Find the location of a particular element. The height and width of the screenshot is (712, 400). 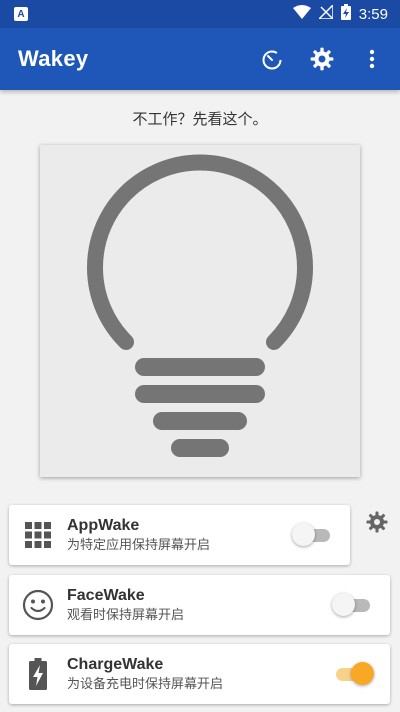

facewake-toggle is located at coordinates (353, 605).